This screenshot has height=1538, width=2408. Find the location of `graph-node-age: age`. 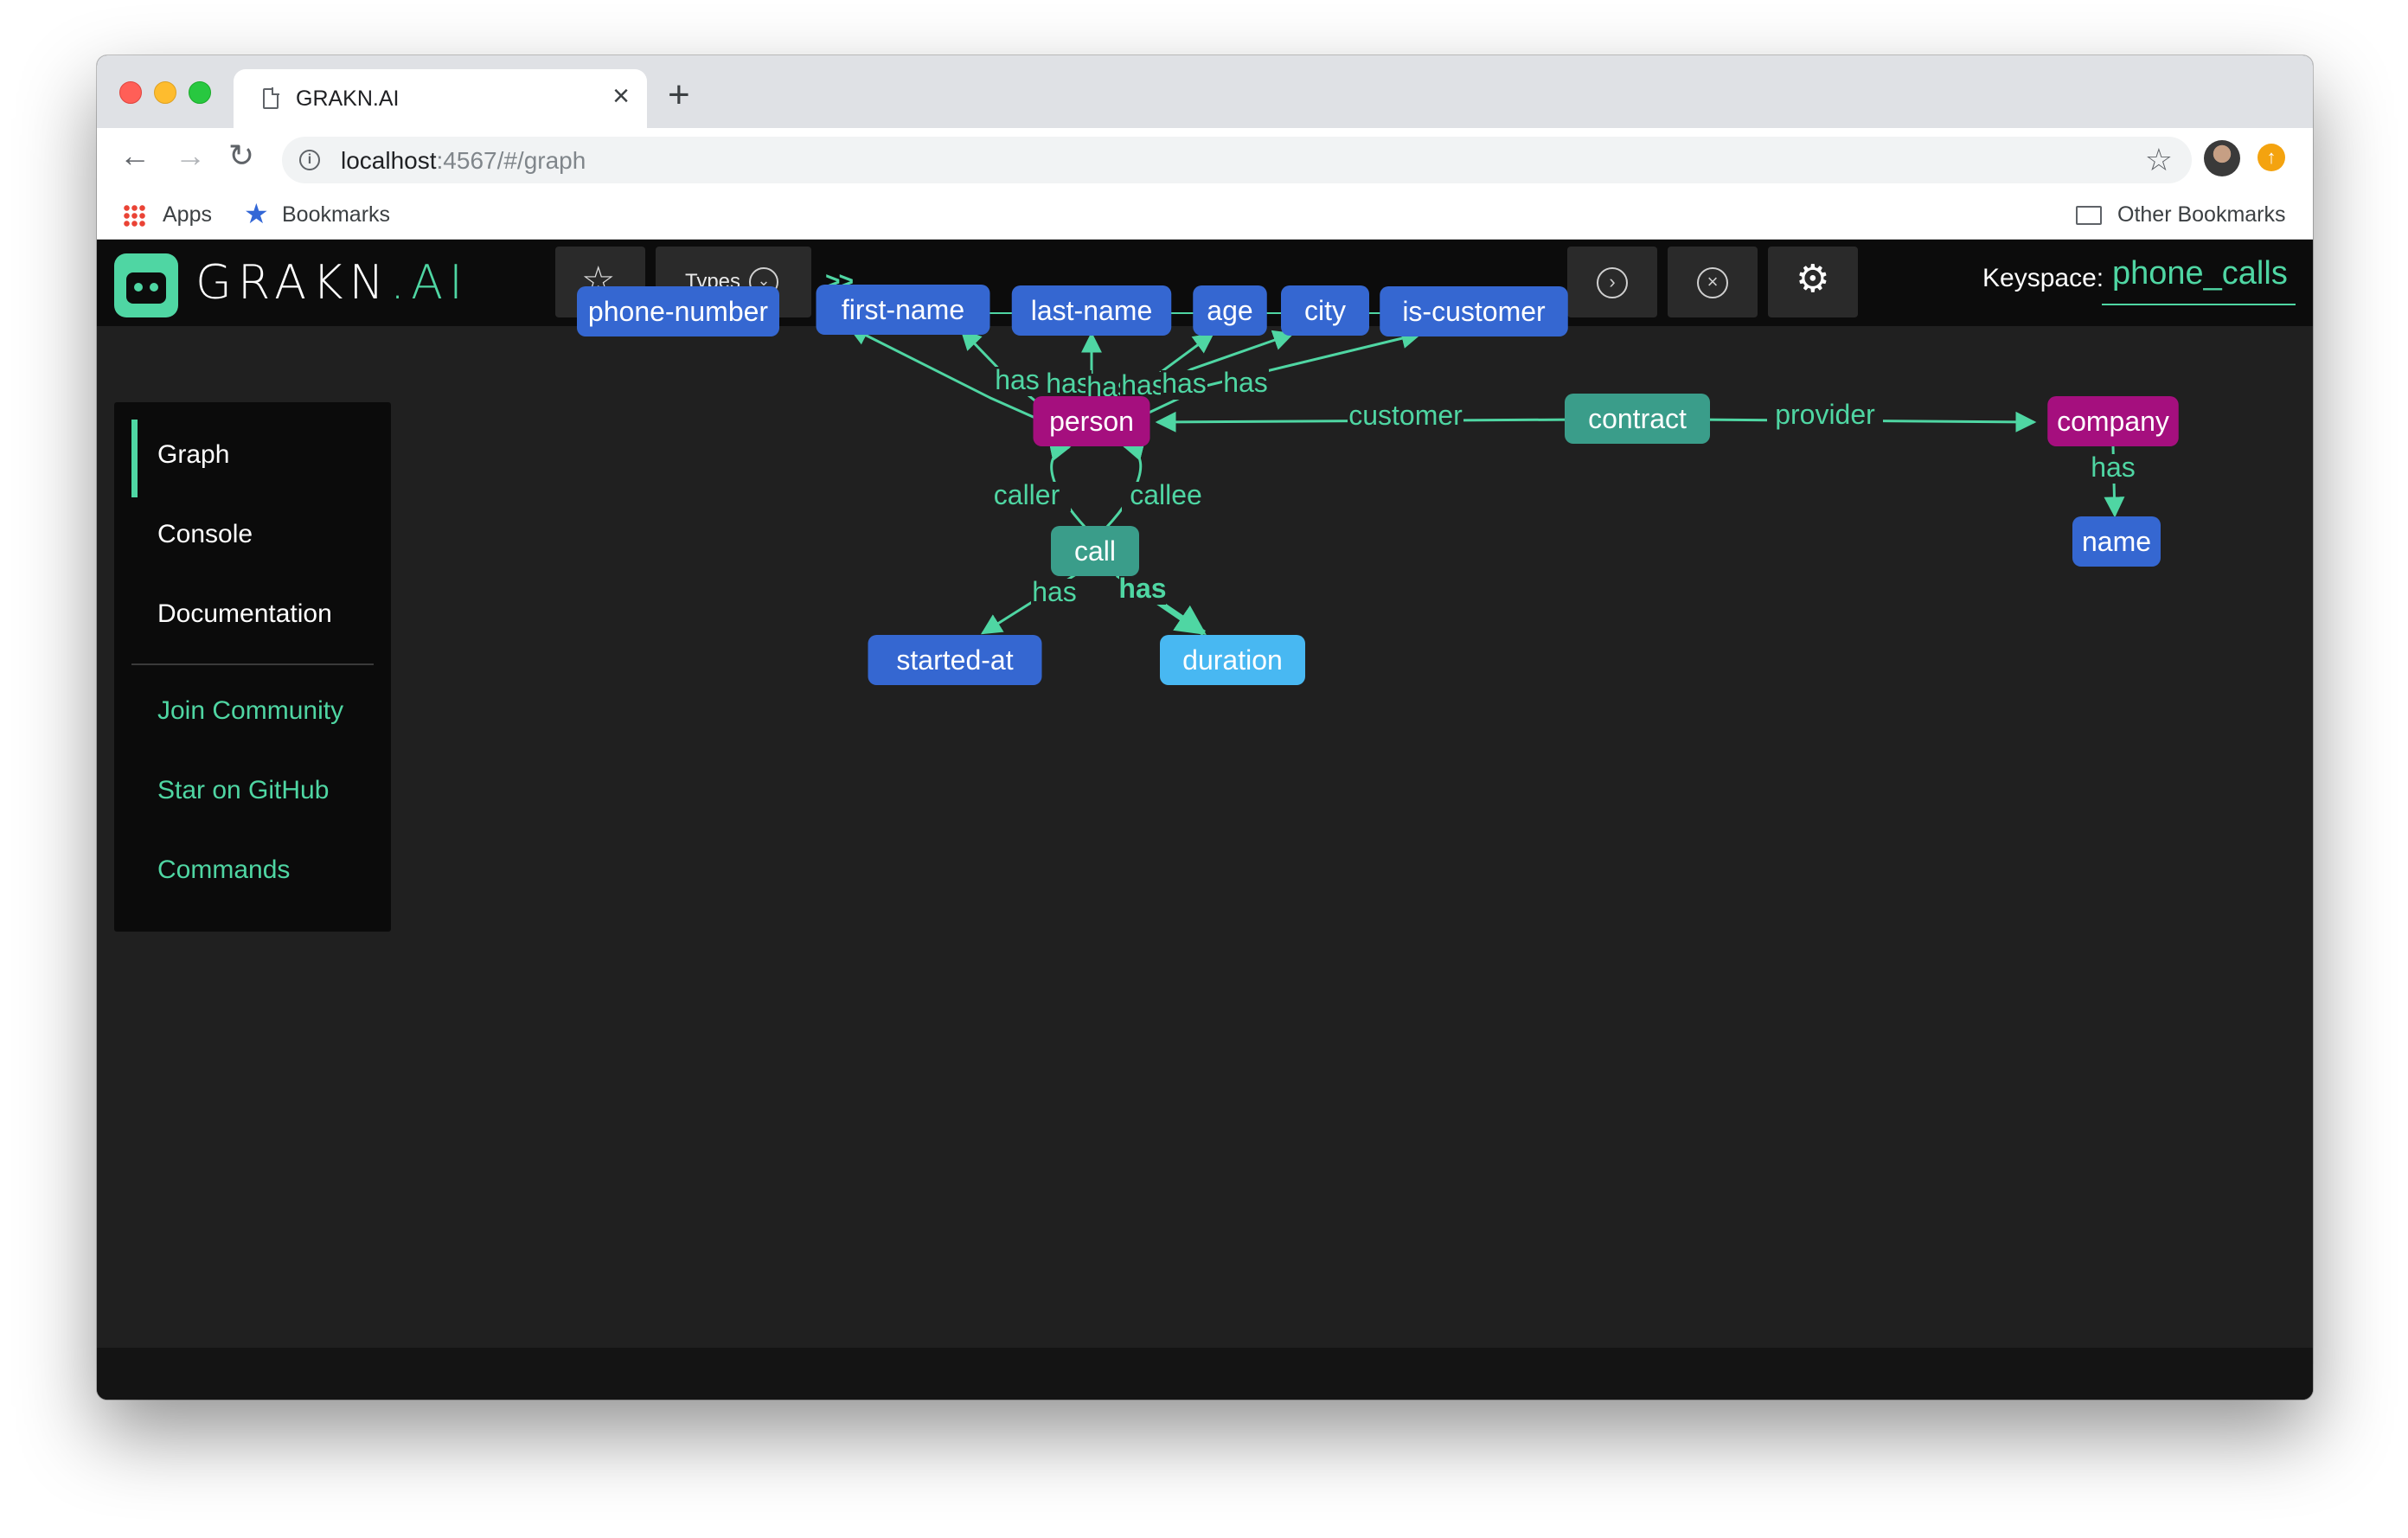

graph-node-age: age is located at coordinates (1230, 310).